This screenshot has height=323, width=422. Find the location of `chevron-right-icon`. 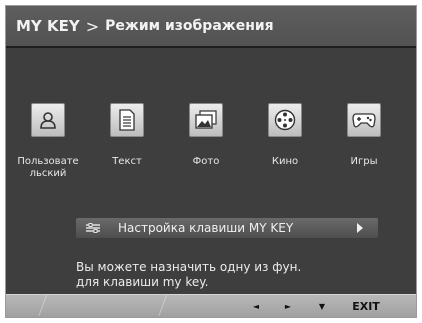

chevron-right-icon is located at coordinates (360, 228).